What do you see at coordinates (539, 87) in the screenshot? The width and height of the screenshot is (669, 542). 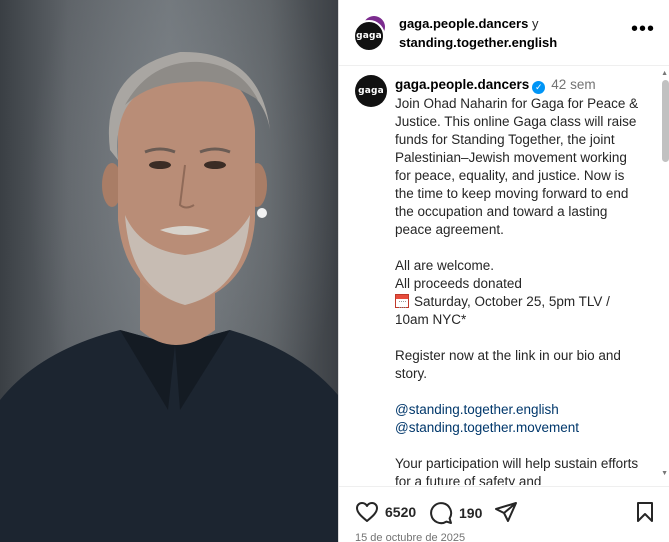 I see `verified-badge-icon: ✓` at bounding box center [539, 87].